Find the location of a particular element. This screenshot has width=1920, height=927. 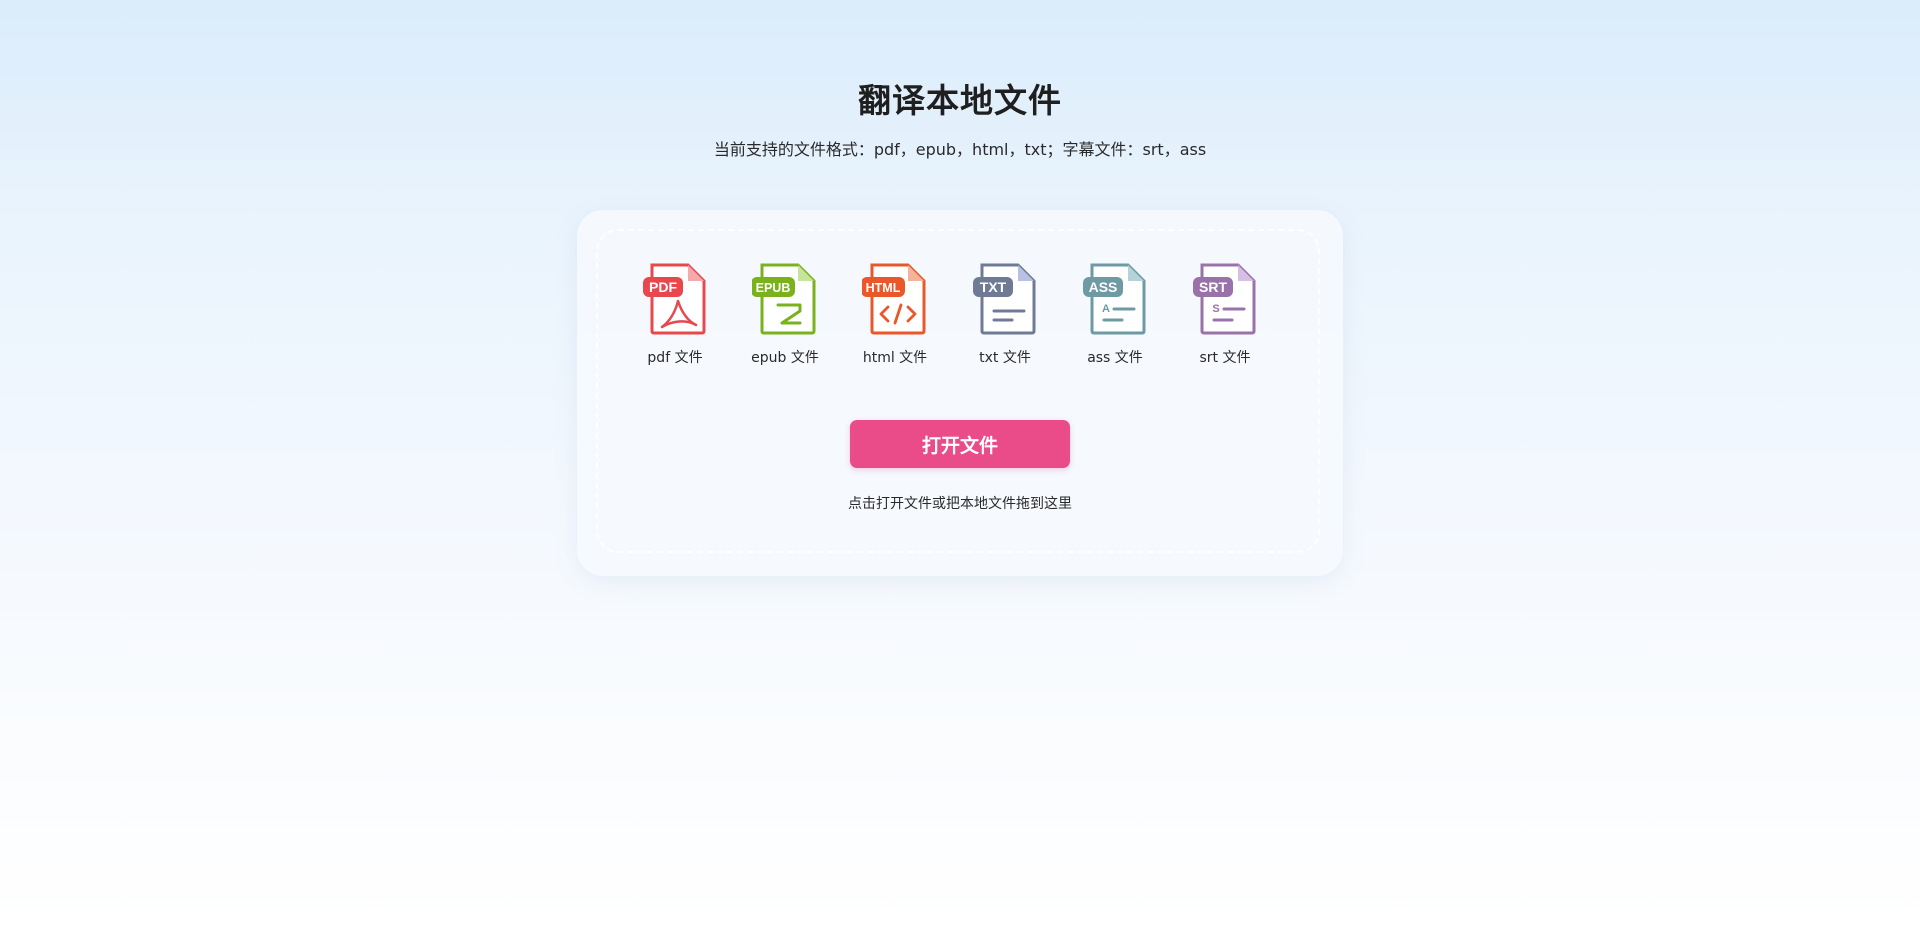

format-txt: TXT txt 文件 is located at coordinates (1005, 315).